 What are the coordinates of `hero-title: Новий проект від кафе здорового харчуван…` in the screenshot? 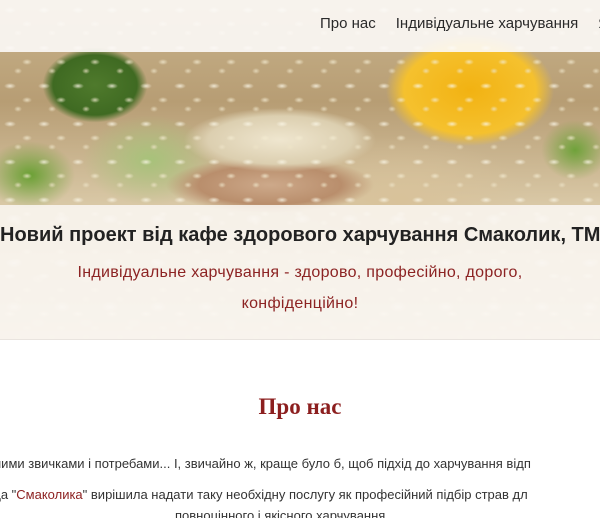 It's located at (300, 235).